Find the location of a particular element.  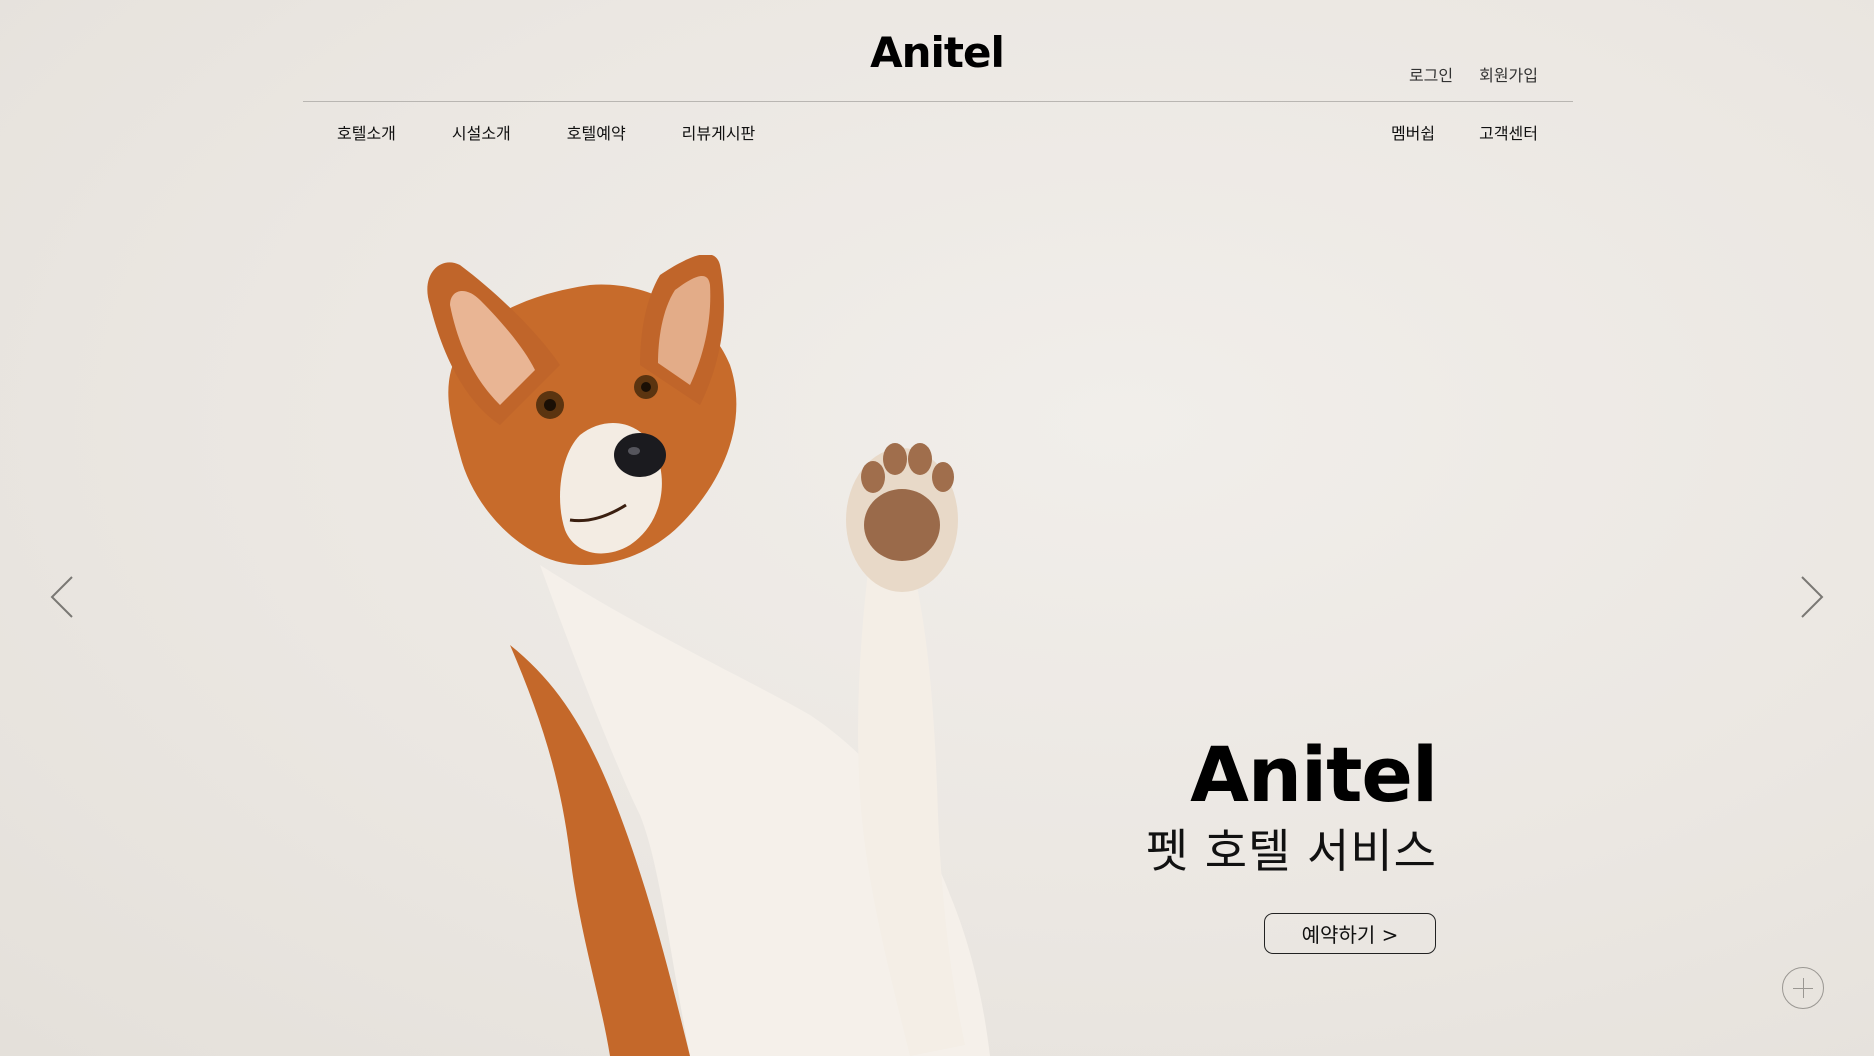

site-logo: Anitel is located at coordinates (937, 52).